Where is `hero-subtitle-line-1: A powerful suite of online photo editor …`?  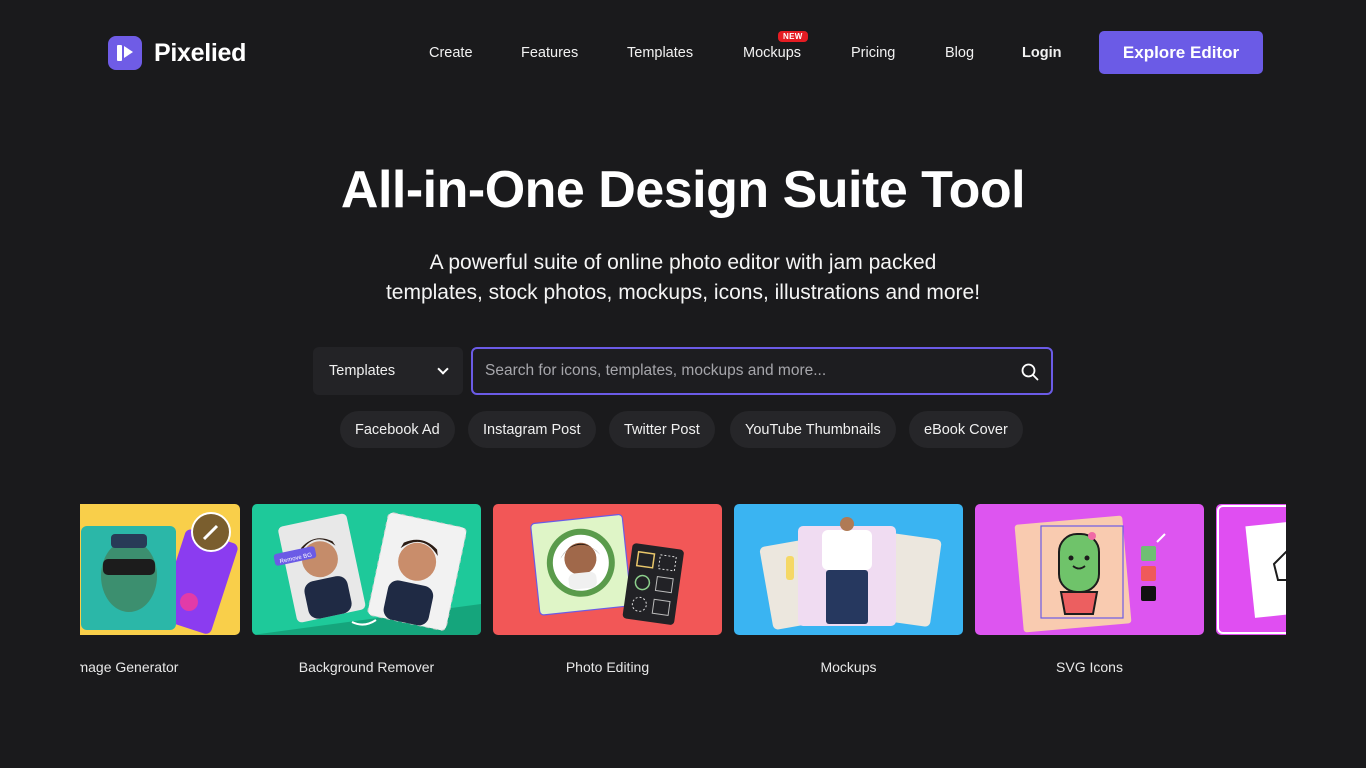 hero-subtitle-line-1: A powerful suite of online photo editor … is located at coordinates (683, 262).